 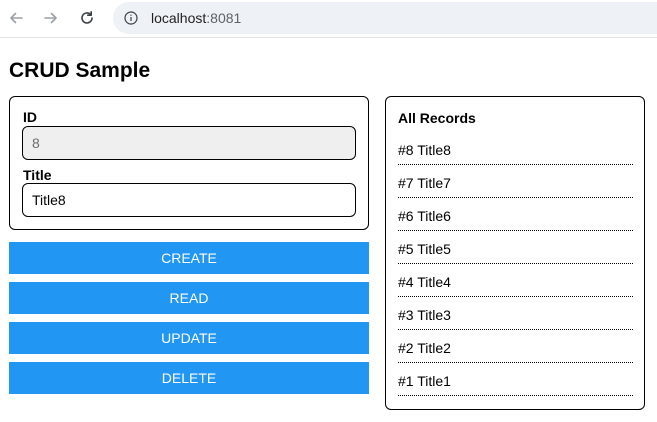 I want to click on title-label: Title, so click(x=37, y=175).